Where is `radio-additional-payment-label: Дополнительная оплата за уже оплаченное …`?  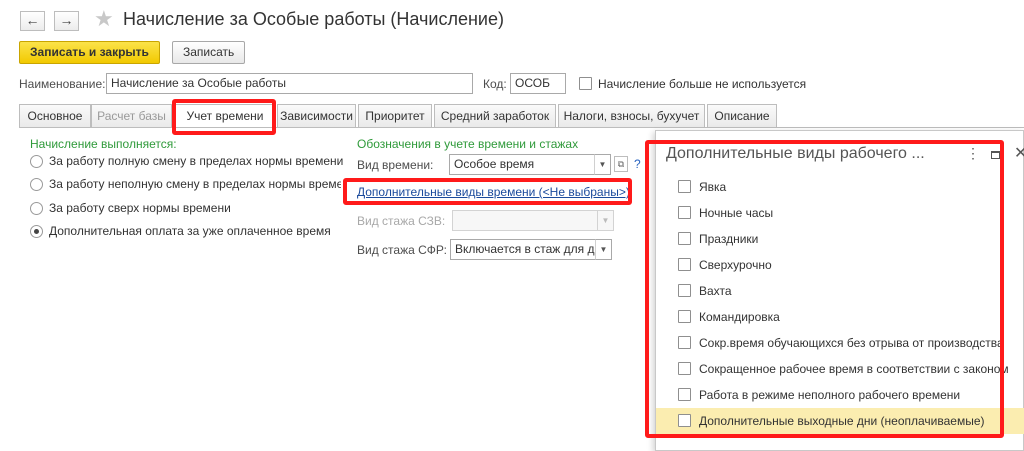 radio-additional-payment-label: Дополнительная оплата за уже оплаченное … is located at coordinates (190, 231).